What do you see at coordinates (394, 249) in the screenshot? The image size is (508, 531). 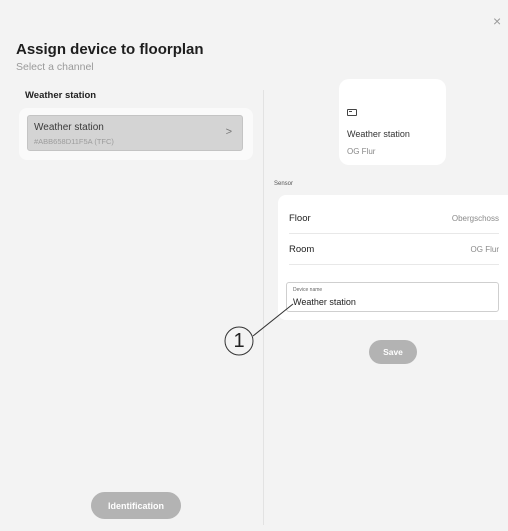 I see `room-row: Room OG Flur` at bounding box center [394, 249].